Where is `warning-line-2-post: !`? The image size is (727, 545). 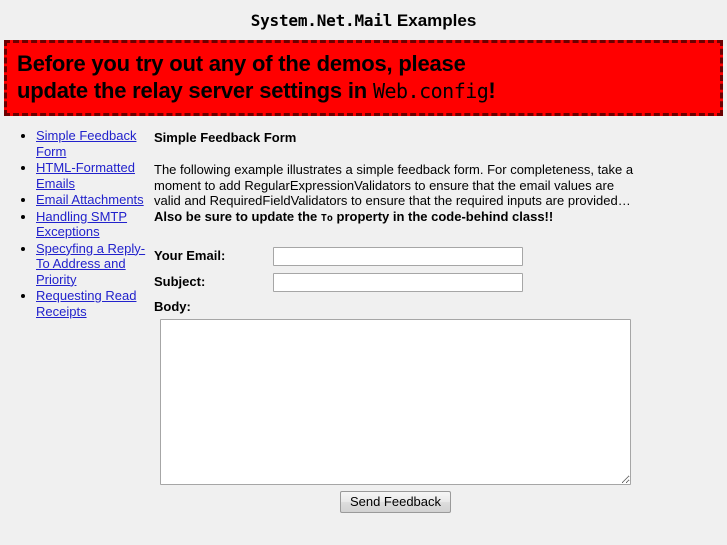
warning-line-2-post: ! is located at coordinates (492, 91).